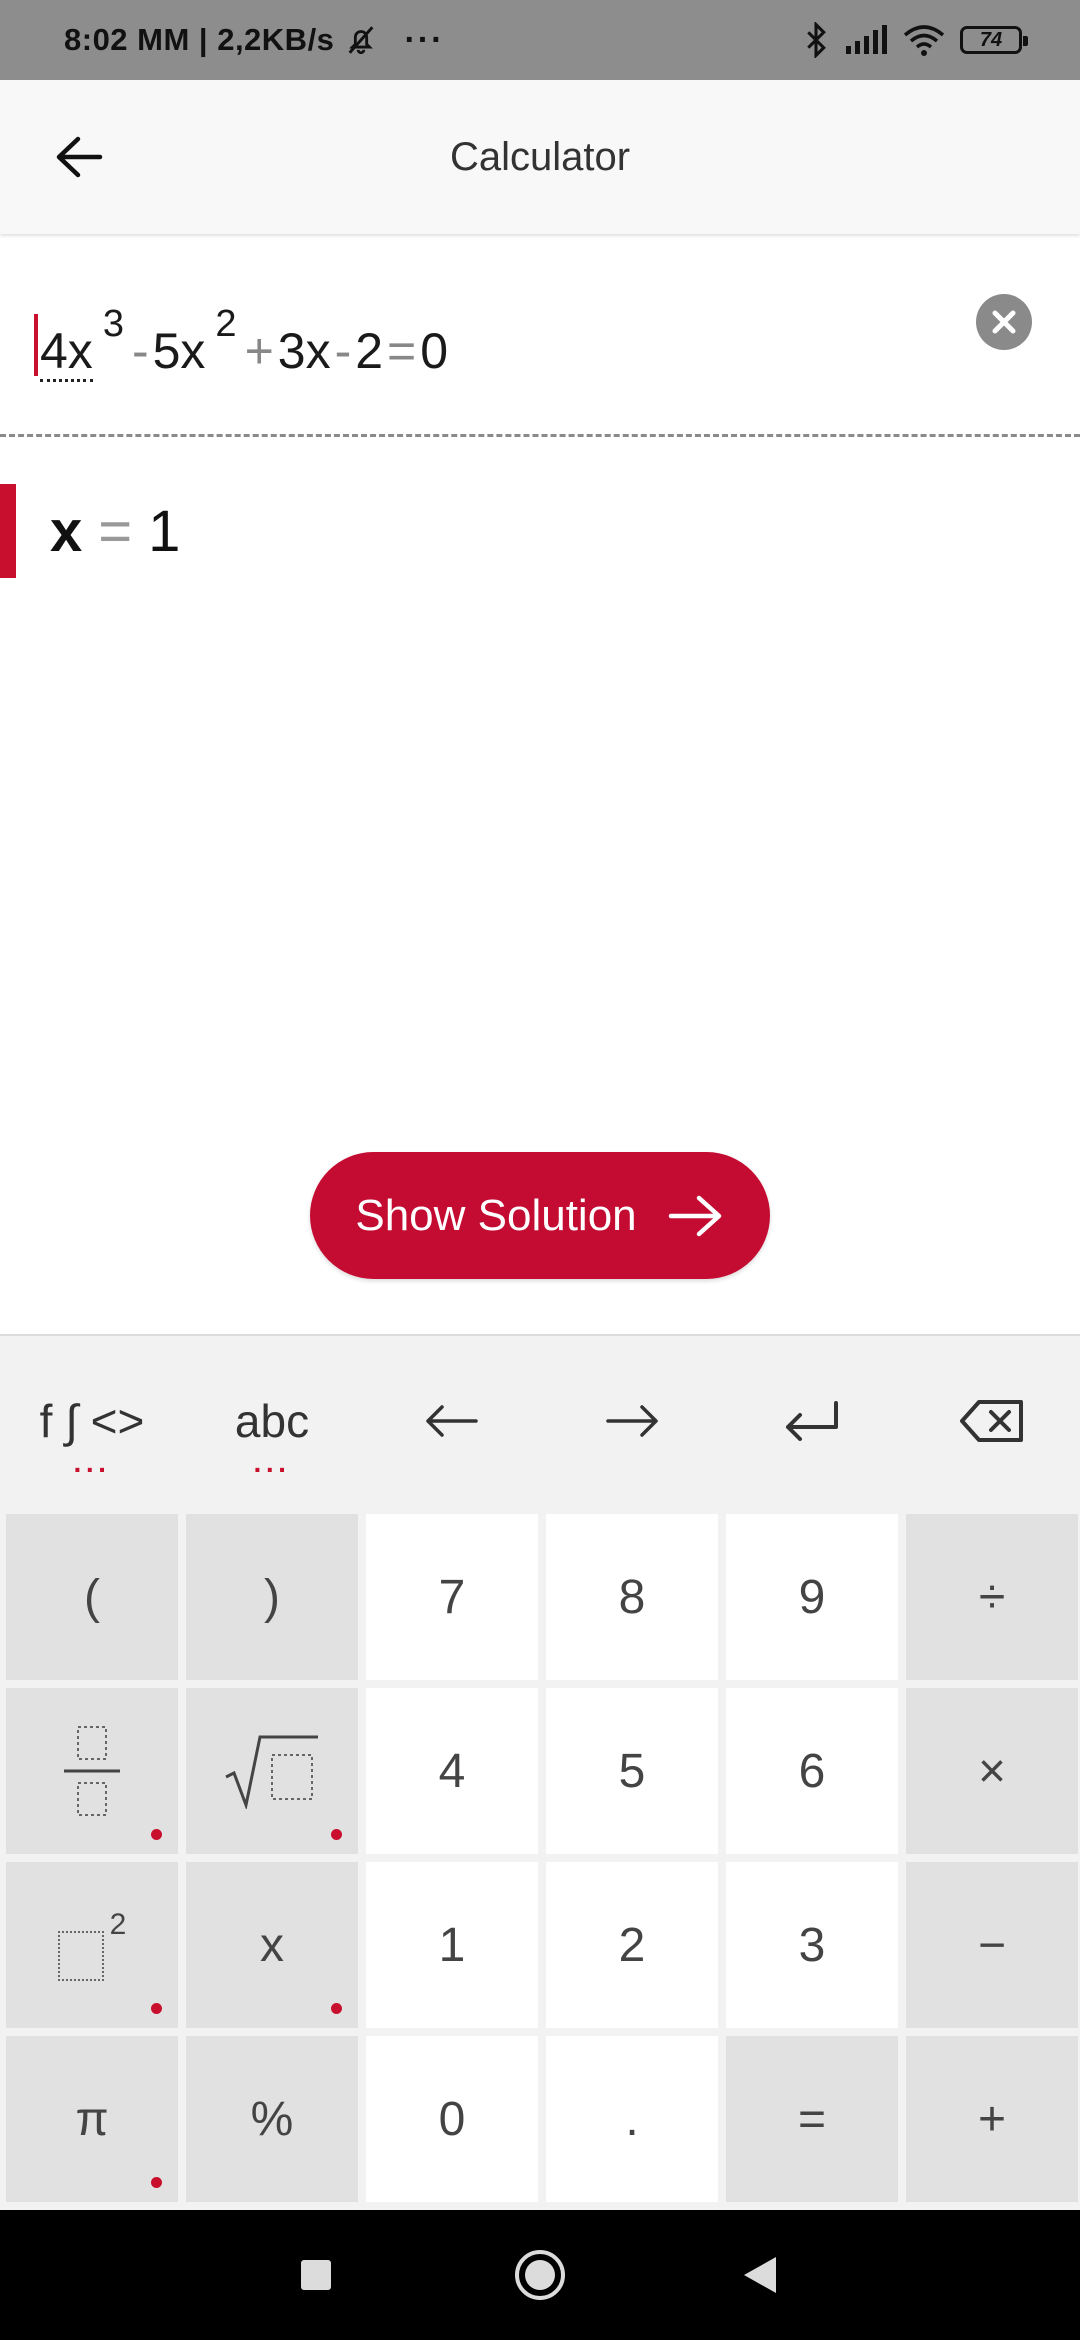 The image size is (1080, 2340). Describe the element at coordinates (540, 435) in the screenshot. I see `divider` at that location.